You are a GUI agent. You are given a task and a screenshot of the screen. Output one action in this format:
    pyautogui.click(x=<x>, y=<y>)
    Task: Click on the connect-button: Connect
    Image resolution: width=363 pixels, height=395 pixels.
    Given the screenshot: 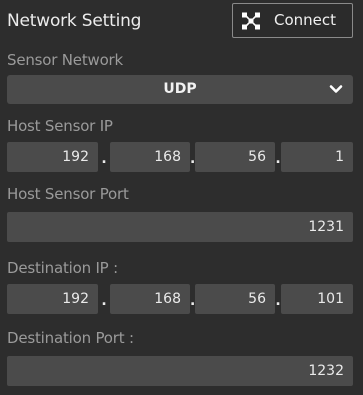 What is the action you would take?
    pyautogui.click(x=292, y=20)
    